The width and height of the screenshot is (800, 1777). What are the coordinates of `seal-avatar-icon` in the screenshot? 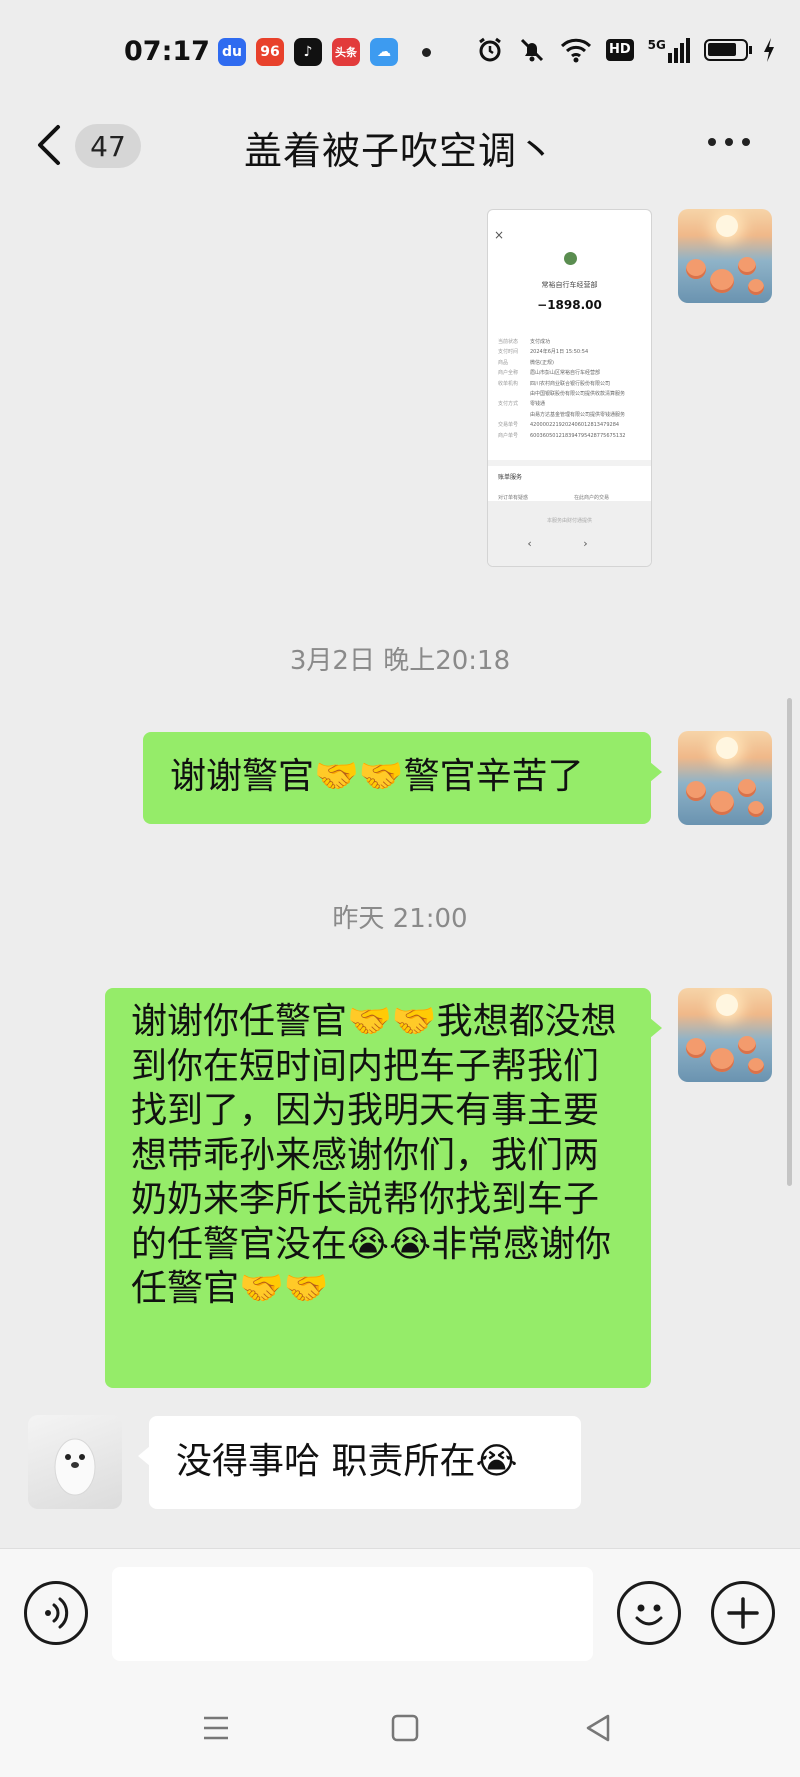 It's located at (75, 1467).